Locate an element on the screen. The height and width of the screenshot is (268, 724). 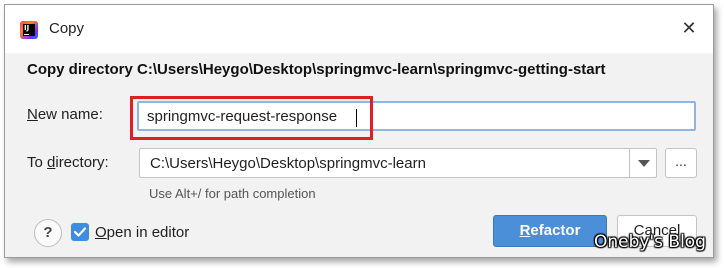
to-directory-combobox: C:\Users\Heygo\Desktop\springmvc-learn is located at coordinates (398, 163).